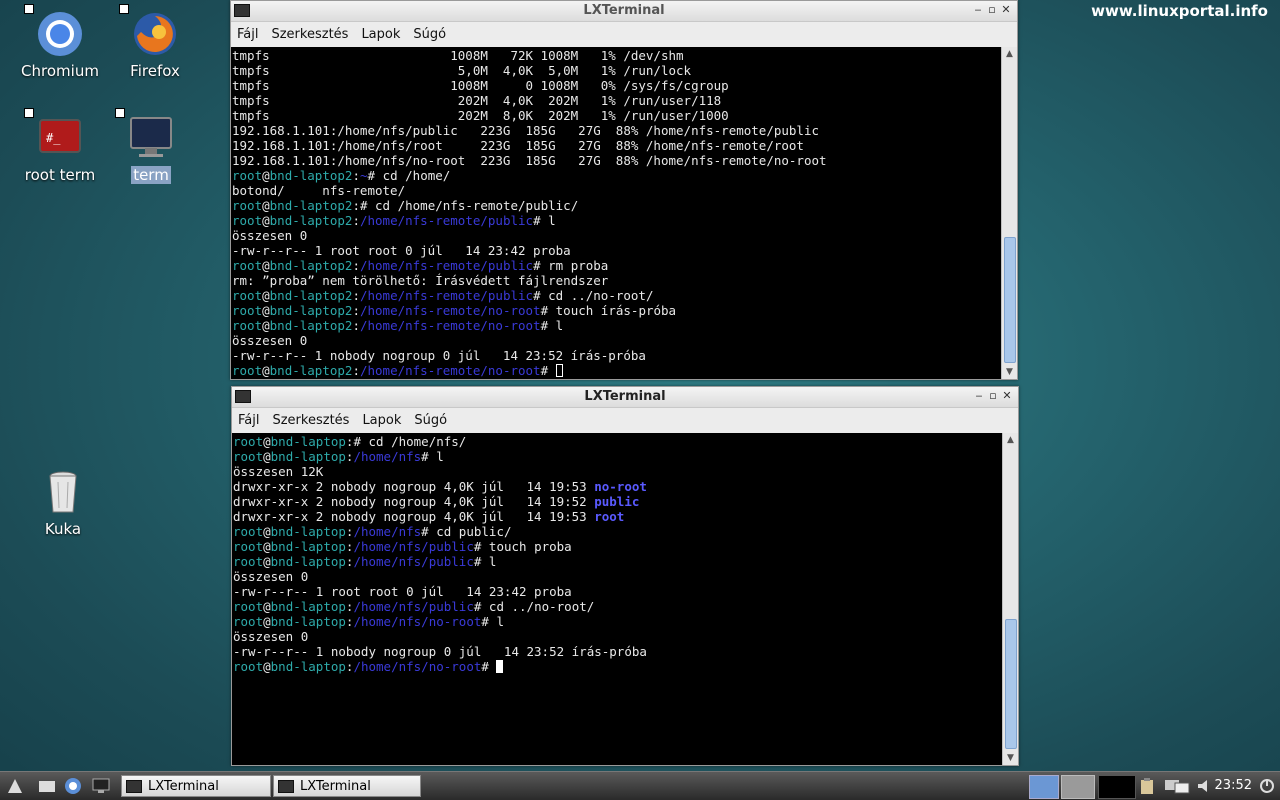 This screenshot has width=1280, height=800. What do you see at coordinates (54, 135) in the screenshot?
I see `root-terminal-icon: #_` at bounding box center [54, 135].